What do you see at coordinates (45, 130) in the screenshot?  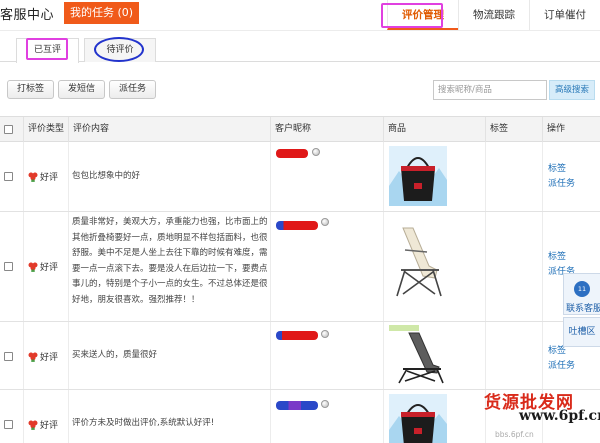 I see `column-header-review-type: 评价类型` at bounding box center [45, 130].